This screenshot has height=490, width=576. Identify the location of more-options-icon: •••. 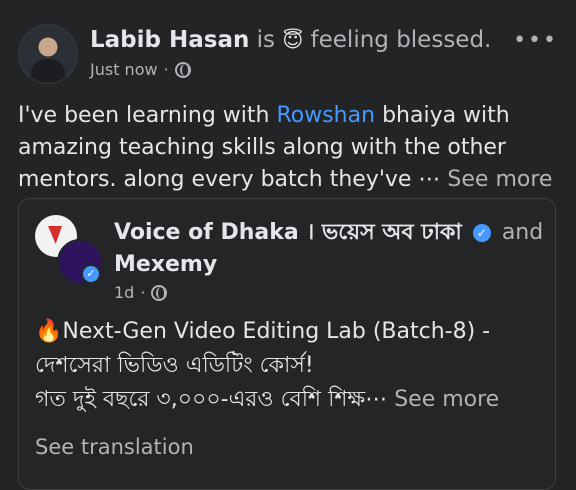
(535, 40).